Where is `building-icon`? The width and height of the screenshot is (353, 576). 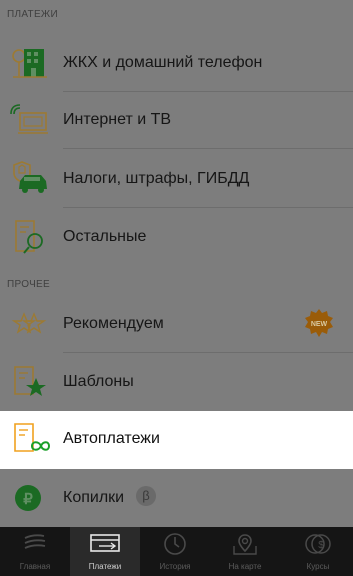
building-icon is located at coordinates (29, 63).